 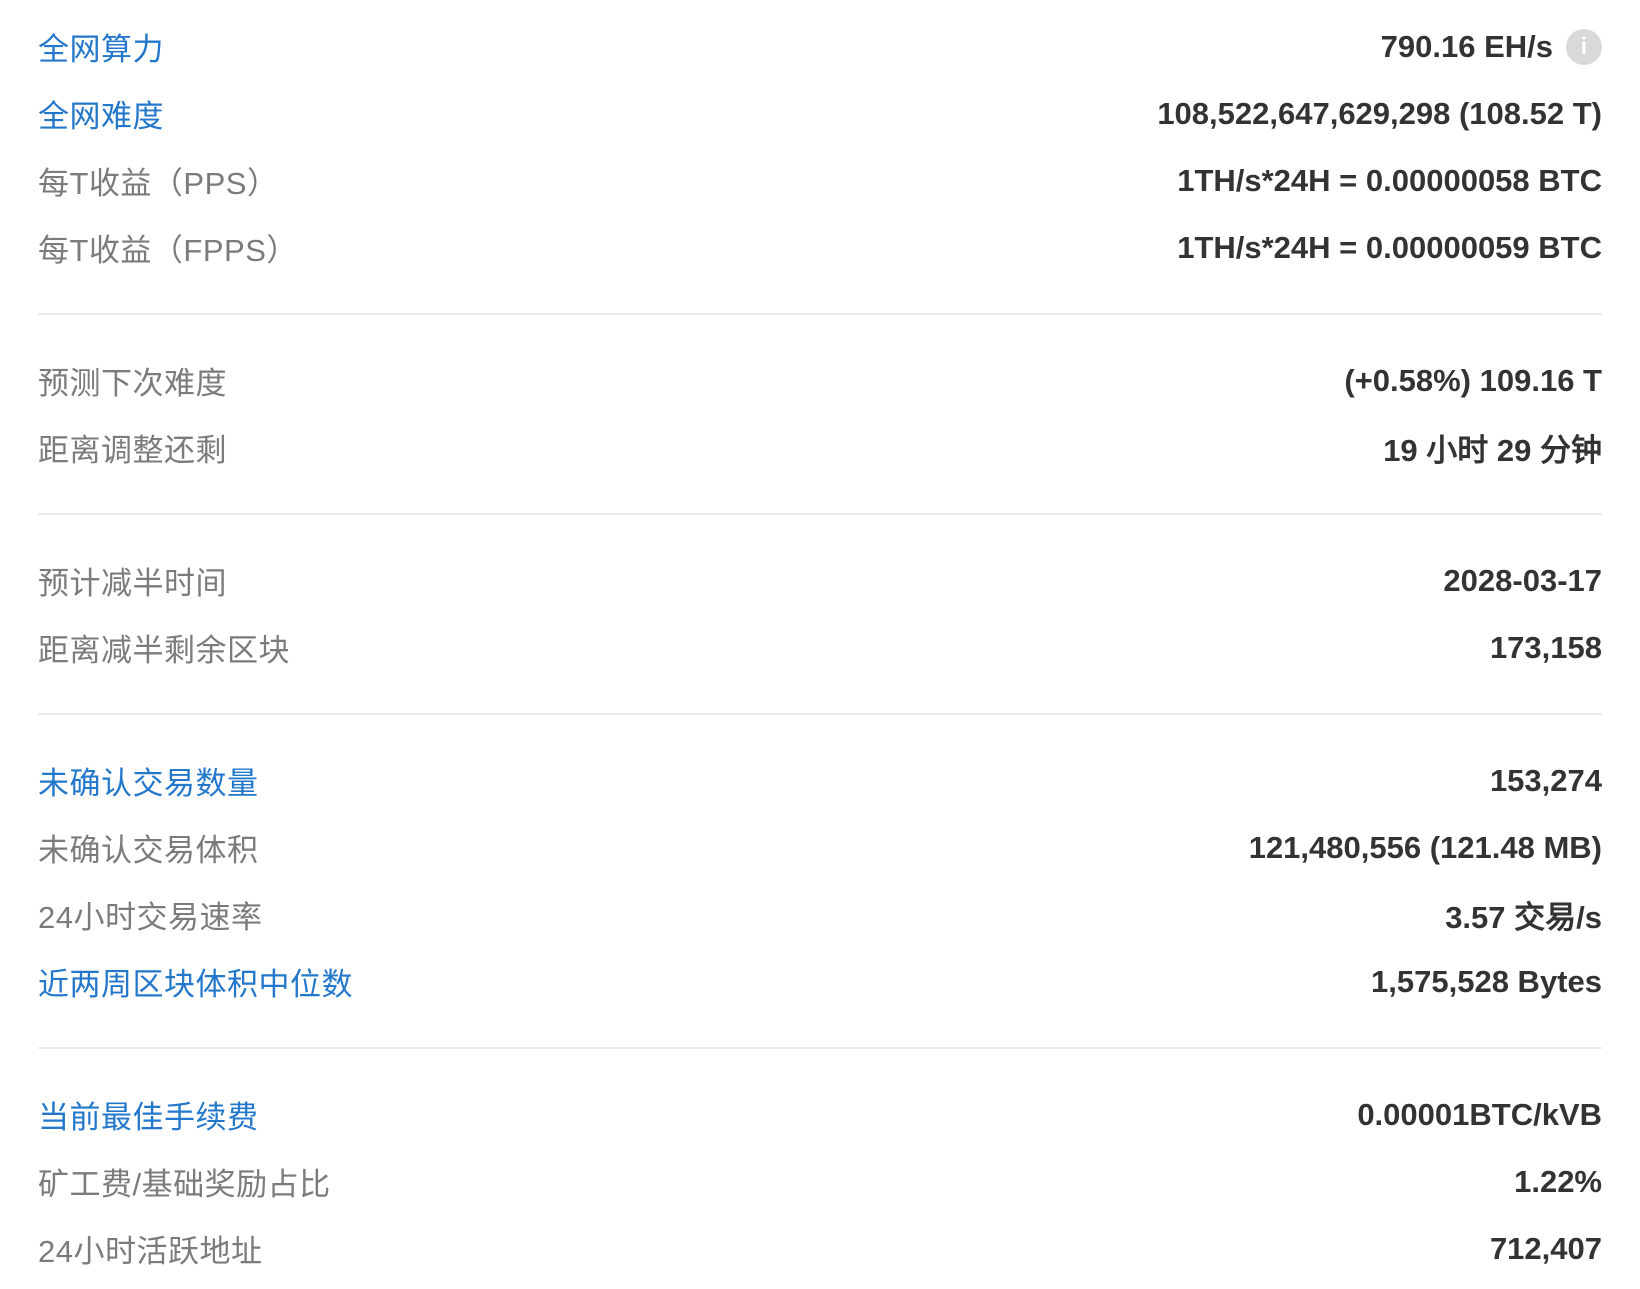 What do you see at coordinates (1486, 981) in the screenshot?
I see `median-block-size-value: 1,575,528 Bytes` at bounding box center [1486, 981].